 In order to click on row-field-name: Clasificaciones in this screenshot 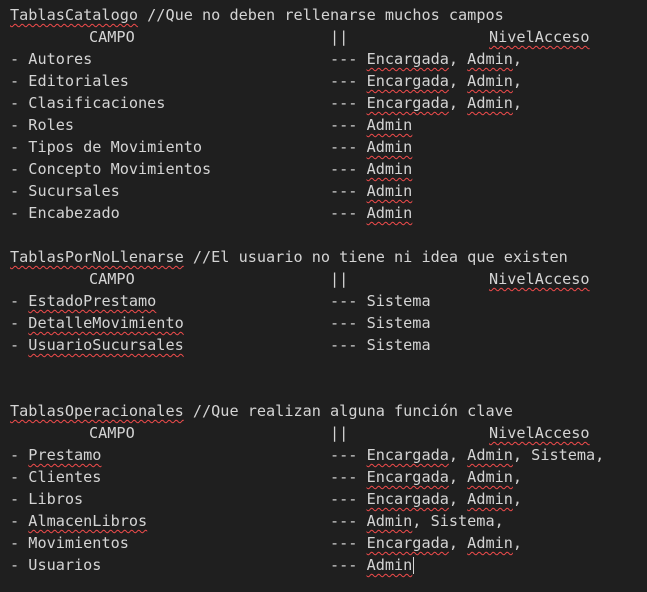, I will do `click(97, 103)`.